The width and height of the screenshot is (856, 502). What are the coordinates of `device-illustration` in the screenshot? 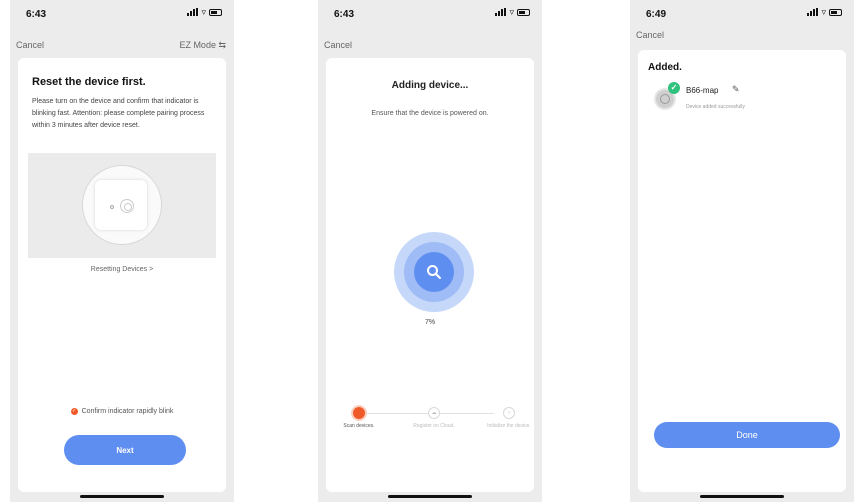 It's located at (122, 205).